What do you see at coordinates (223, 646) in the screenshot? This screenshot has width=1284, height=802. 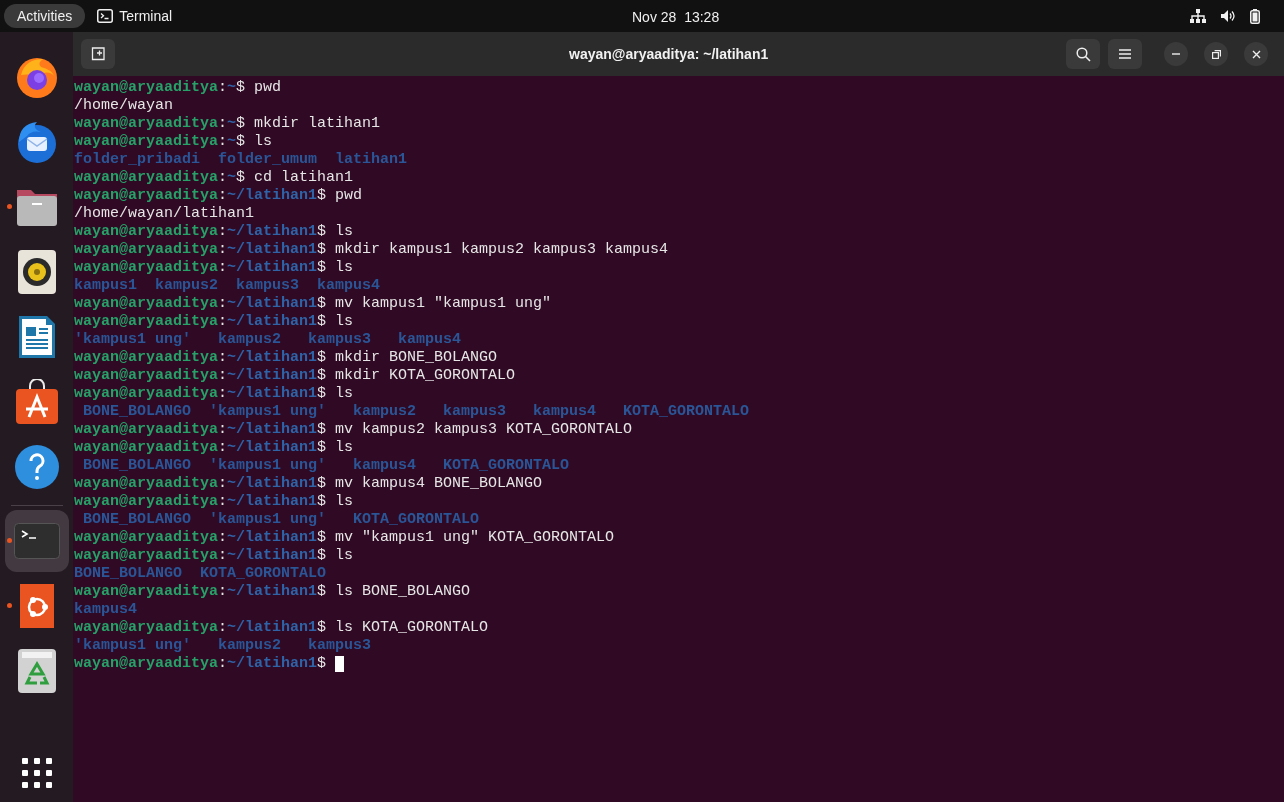 I see `directory-listing: 'kampus1 ung' kampus2 kampus3` at bounding box center [223, 646].